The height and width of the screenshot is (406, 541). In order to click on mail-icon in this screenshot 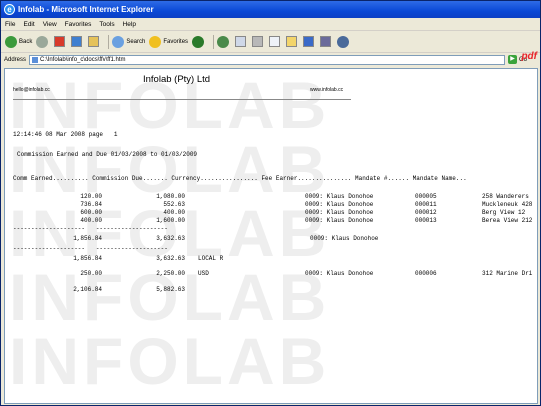, I will do `click(241, 41)`.